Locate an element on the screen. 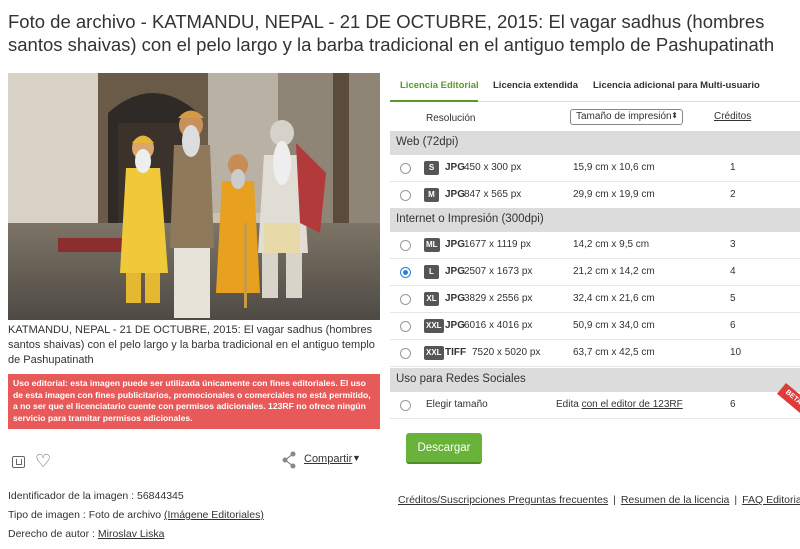 This screenshot has width=800, height=549. lightbox-icon is located at coordinates (18, 462).